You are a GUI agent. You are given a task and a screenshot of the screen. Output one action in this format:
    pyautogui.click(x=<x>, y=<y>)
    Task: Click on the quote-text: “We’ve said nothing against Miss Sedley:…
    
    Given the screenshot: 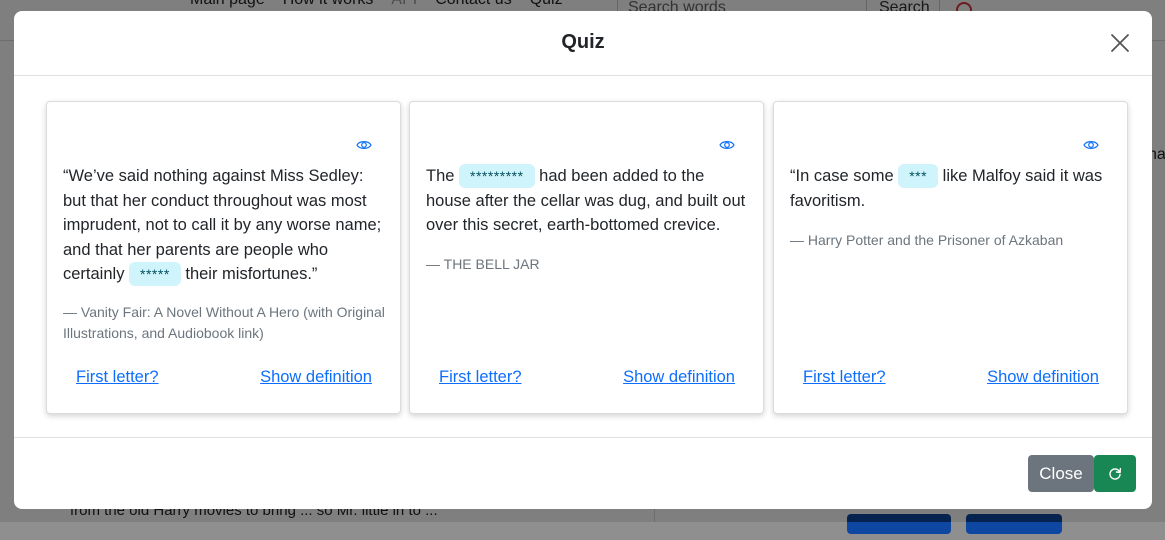 What is the action you would take?
    pyautogui.click(x=224, y=225)
    